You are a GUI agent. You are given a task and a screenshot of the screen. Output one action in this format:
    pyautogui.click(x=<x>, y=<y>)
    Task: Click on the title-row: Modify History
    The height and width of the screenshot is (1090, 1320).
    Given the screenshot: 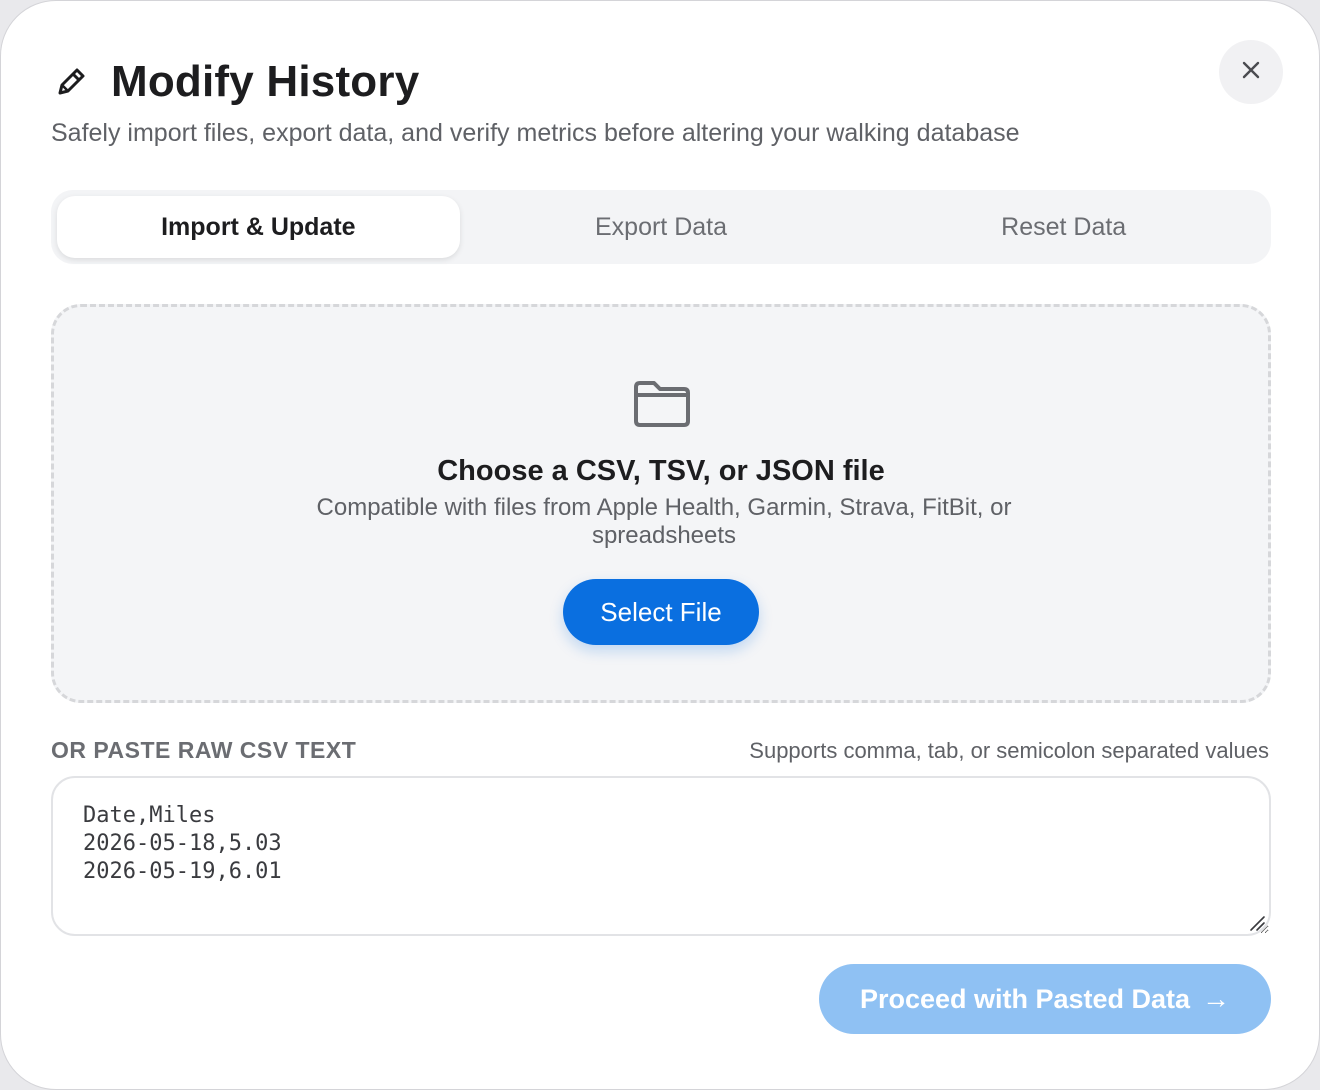 What is the action you would take?
    pyautogui.click(x=236, y=82)
    